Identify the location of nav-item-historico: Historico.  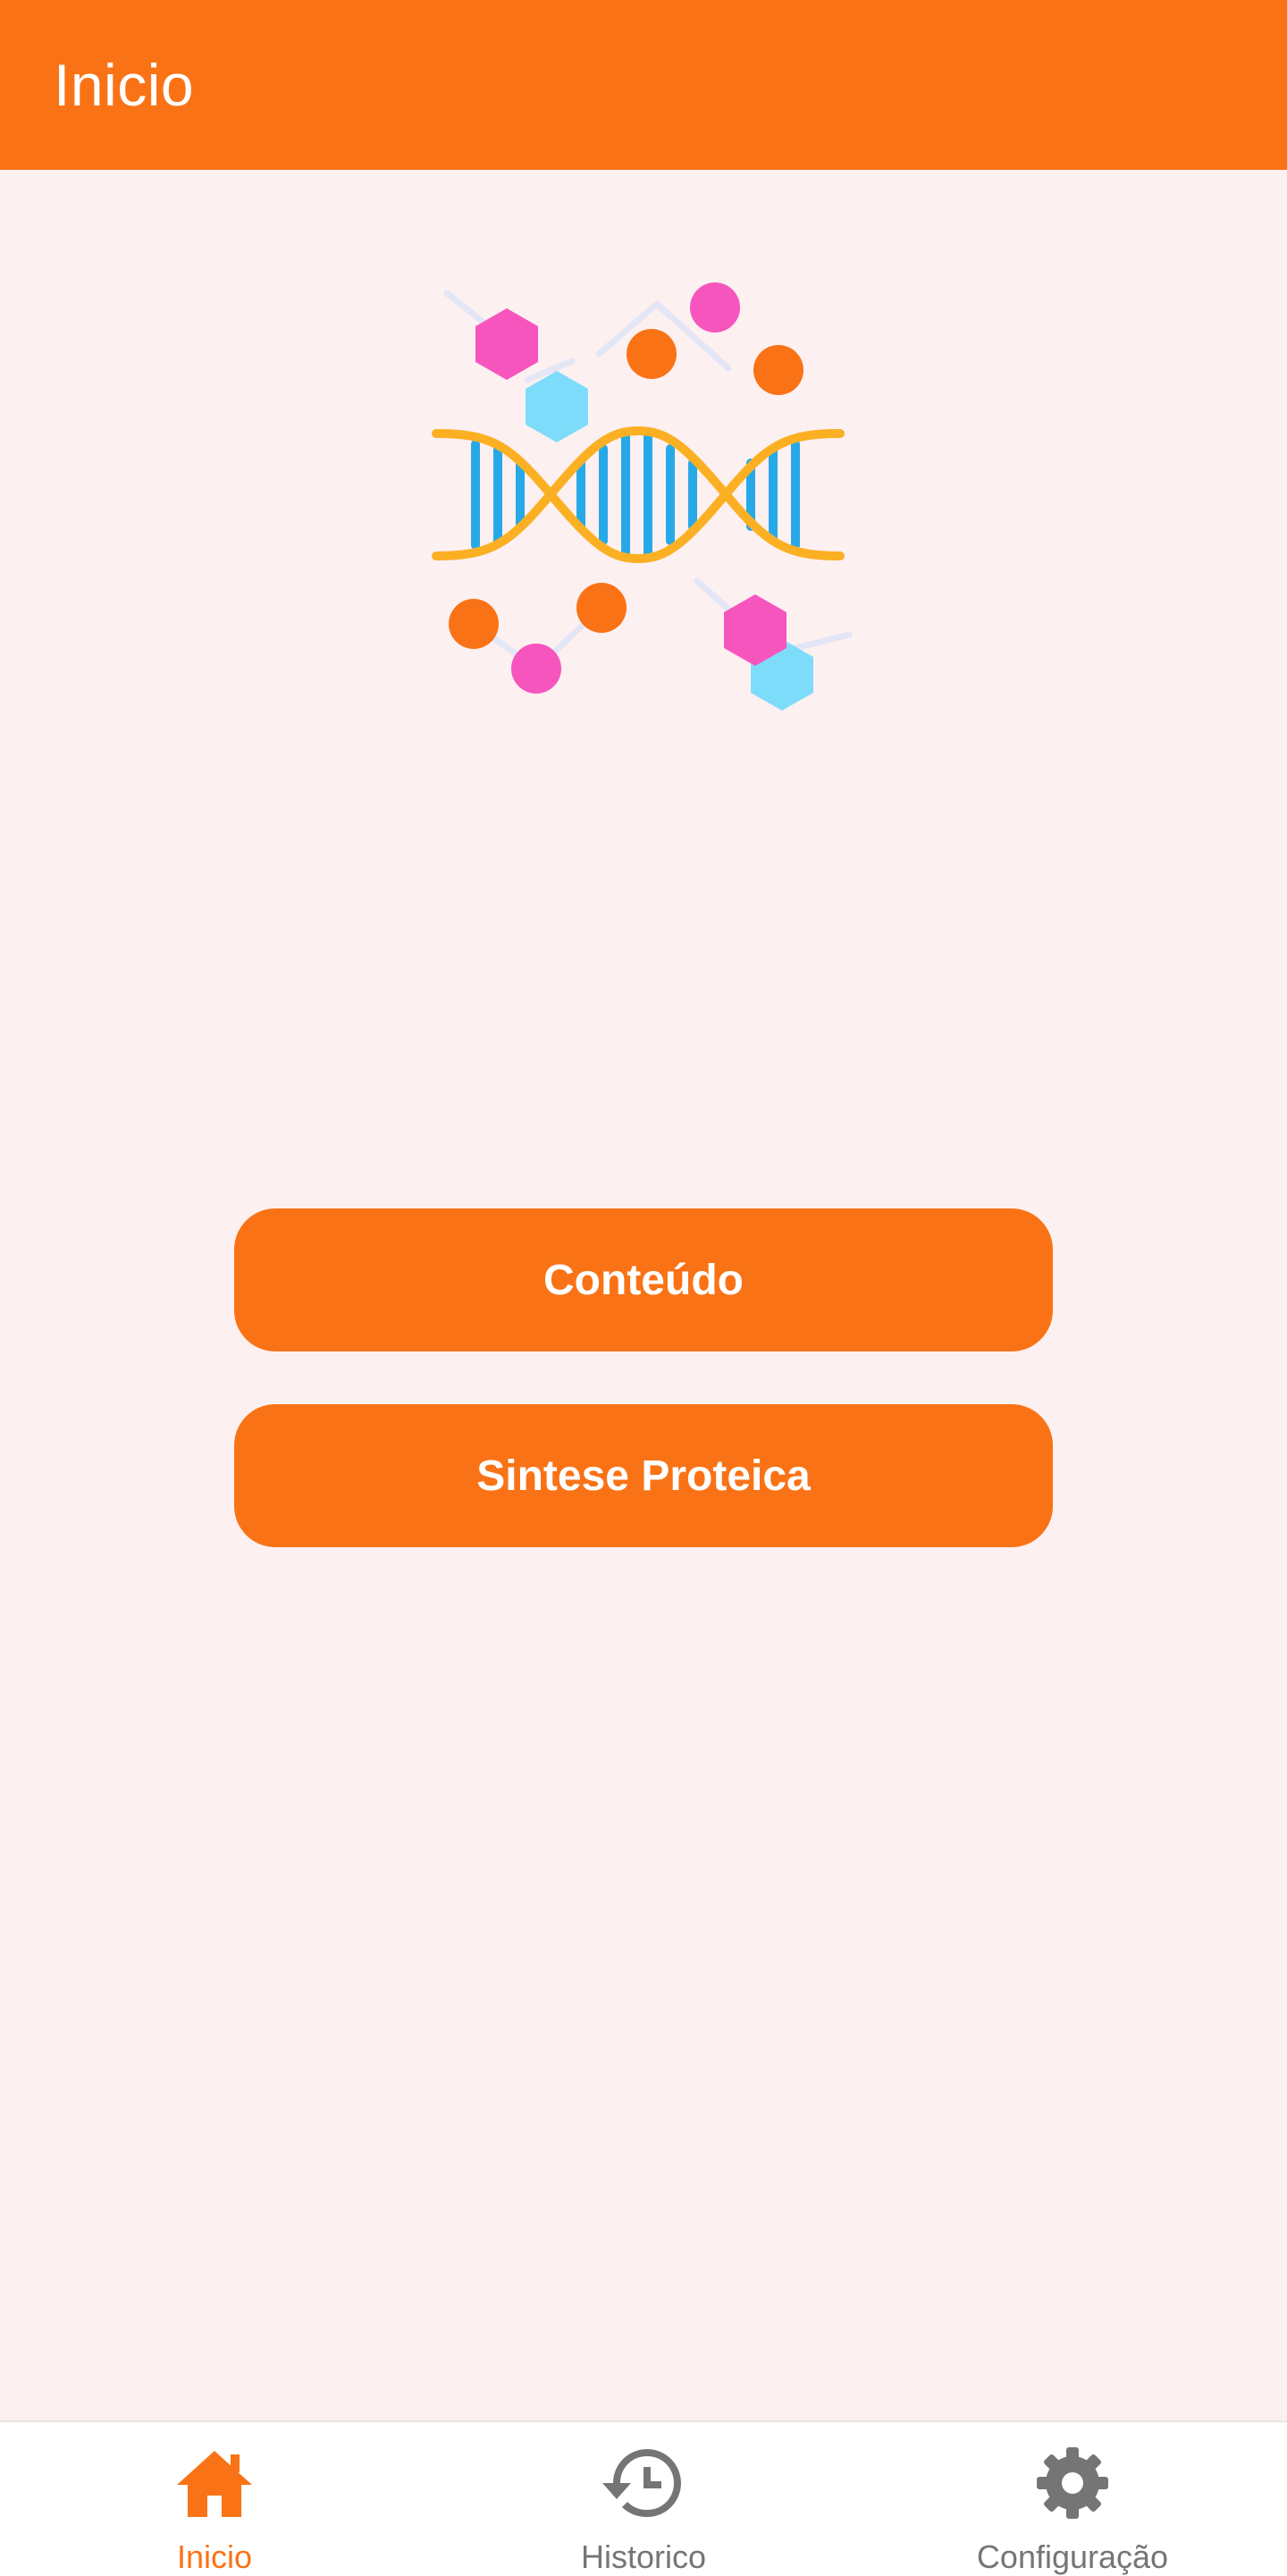
(643, 2499).